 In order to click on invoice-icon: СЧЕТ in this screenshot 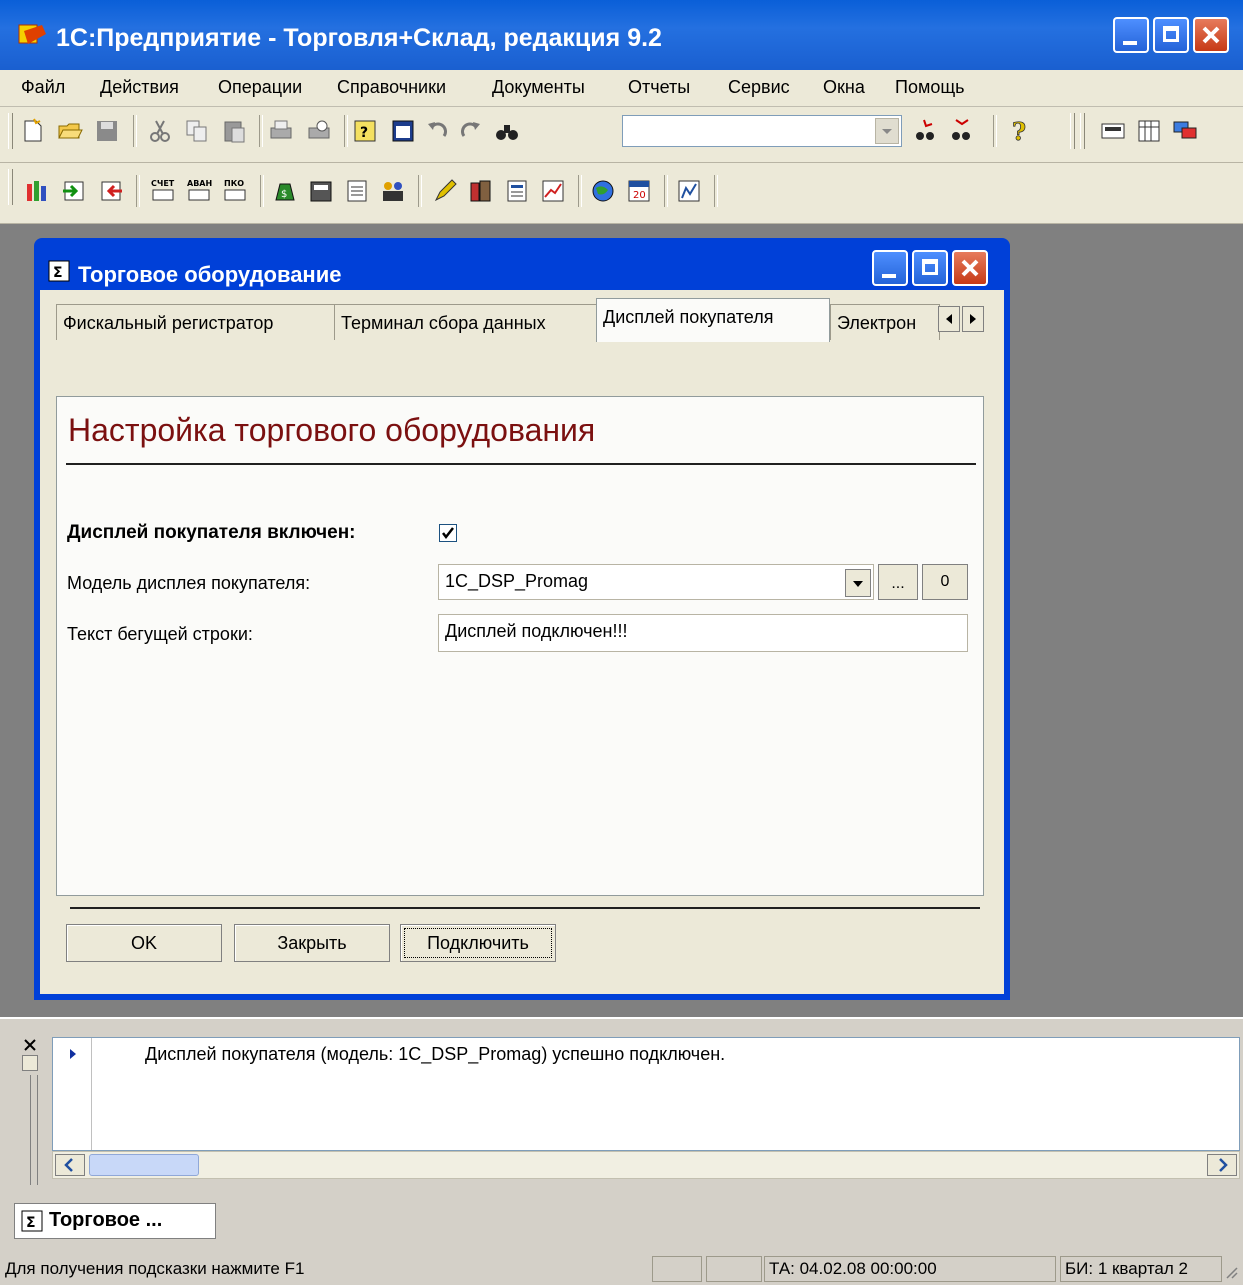, I will do `click(163, 190)`.